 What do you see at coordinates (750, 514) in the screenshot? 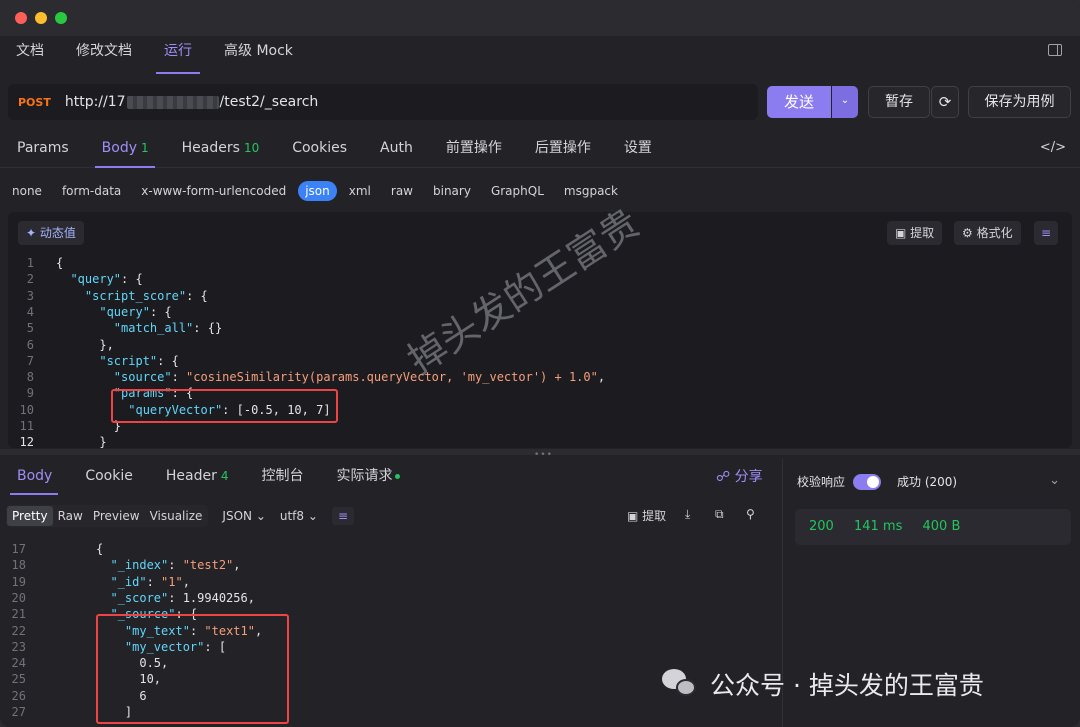
I see `search-icon: ⚲` at bounding box center [750, 514].